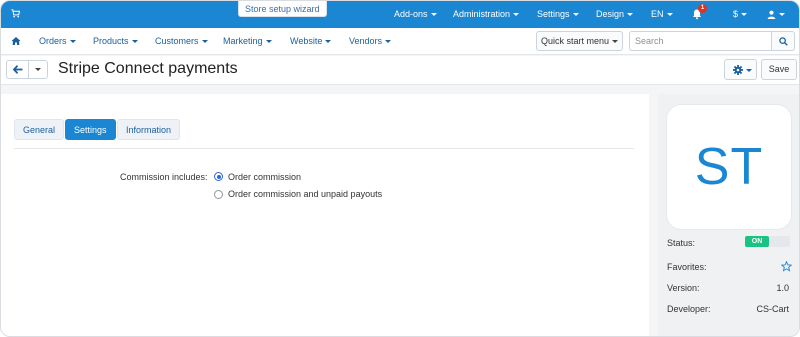  I want to click on user-menu, so click(776, 14).